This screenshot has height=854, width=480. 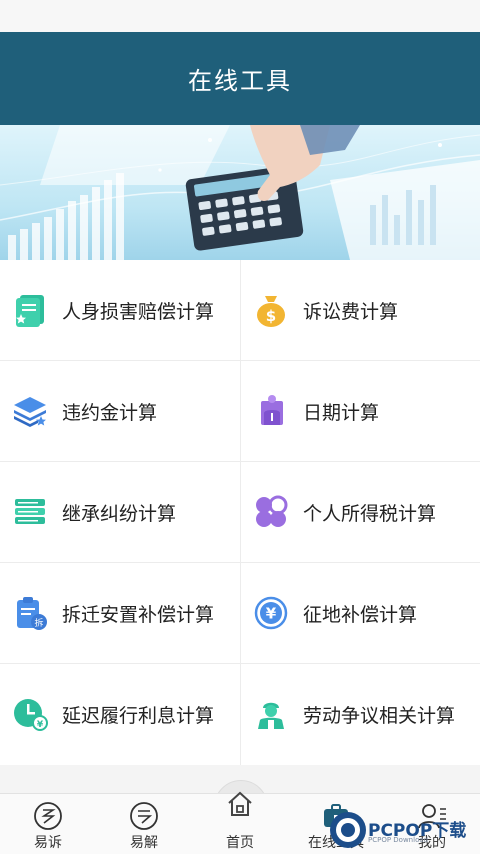 I want to click on layers-star-icon, so click(x=30, y=412).